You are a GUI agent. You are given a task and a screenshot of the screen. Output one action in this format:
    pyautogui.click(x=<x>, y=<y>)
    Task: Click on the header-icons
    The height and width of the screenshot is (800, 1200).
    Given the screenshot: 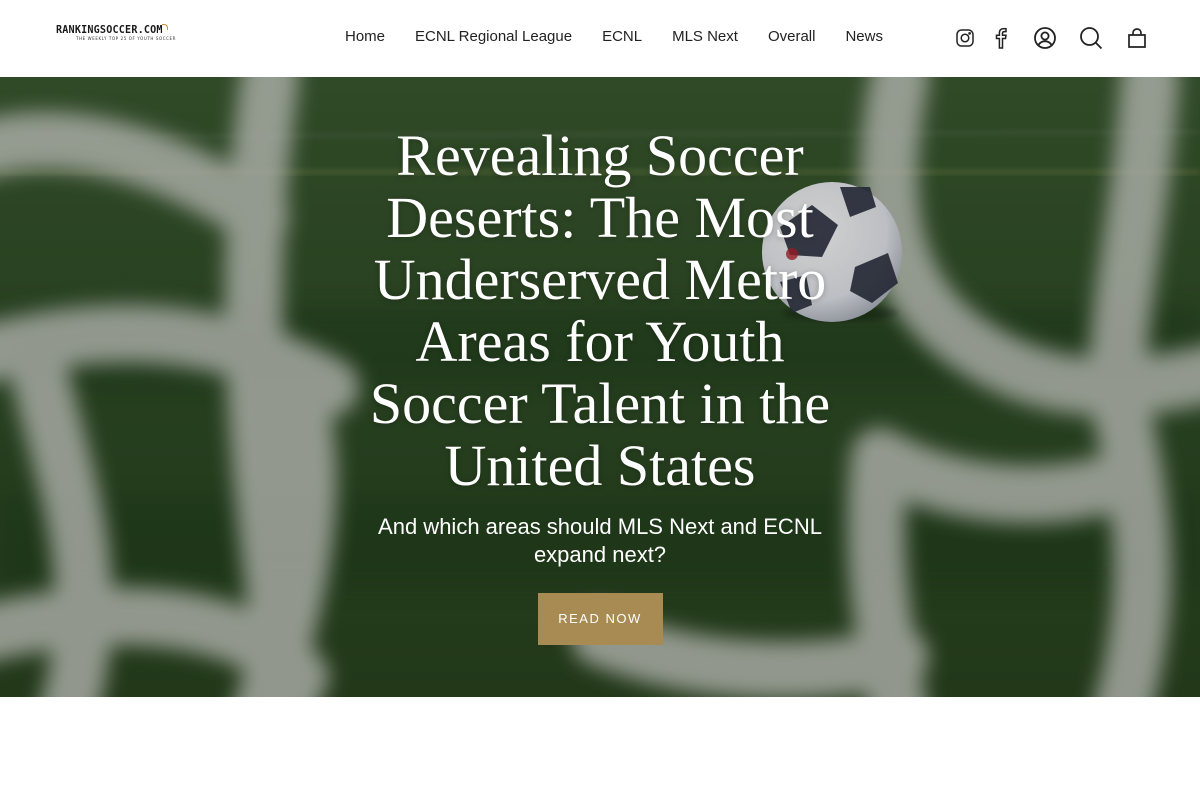 What is the action you would take?
    pyautogui.click(x=1051, y=38)
    